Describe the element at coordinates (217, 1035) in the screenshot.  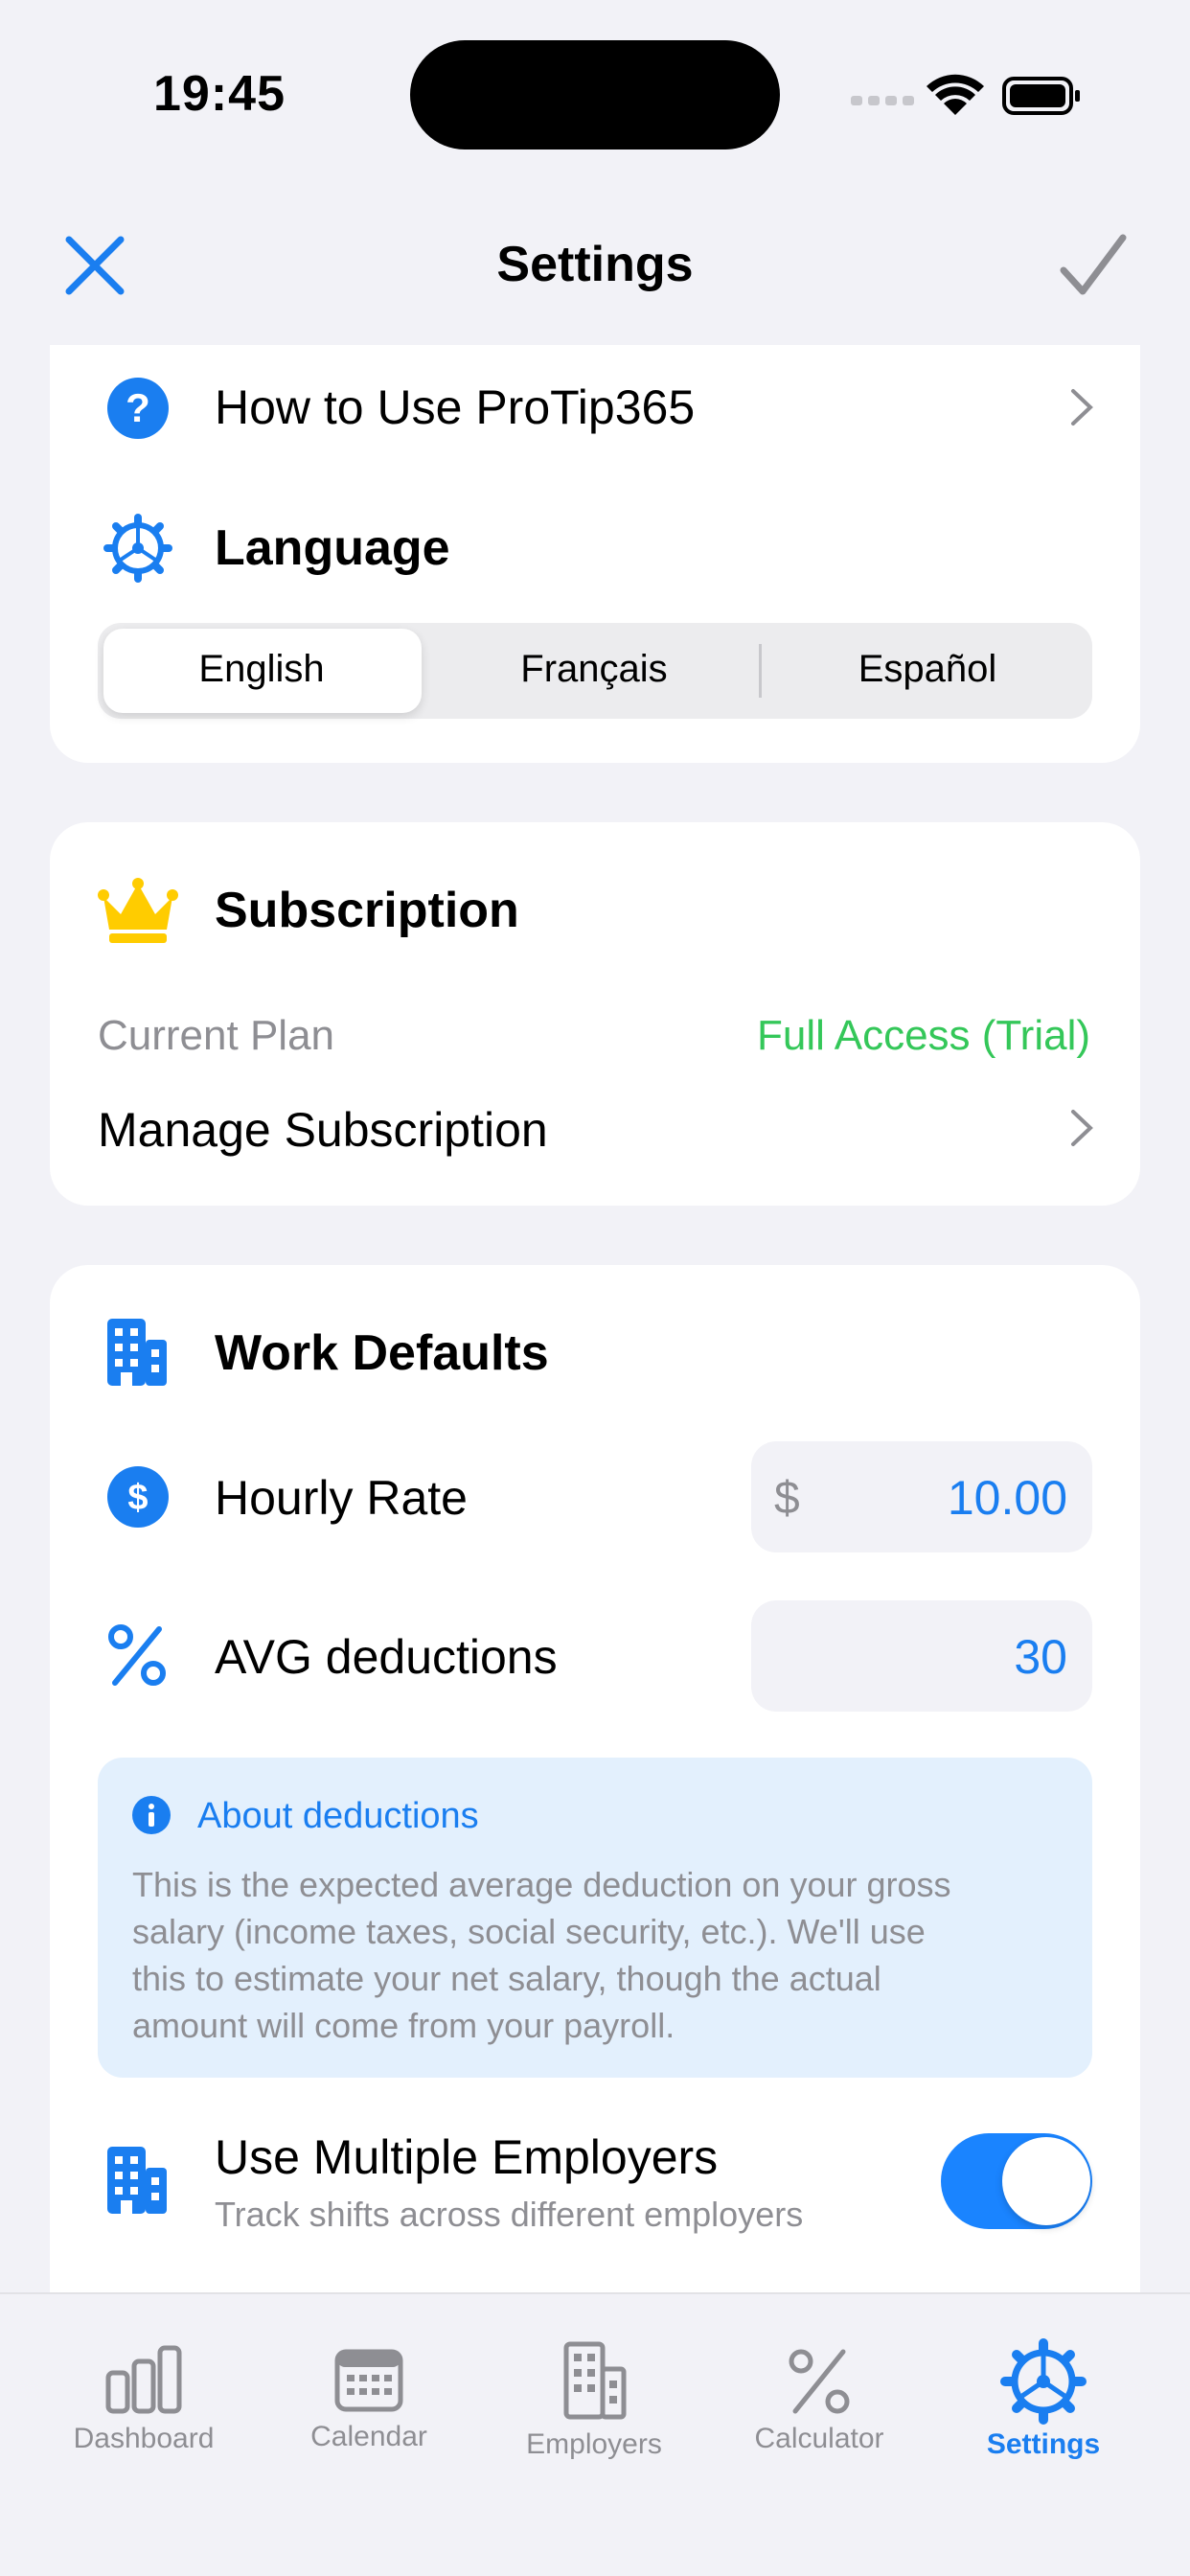
I see `current-plan-label: Current Plan` at that location.